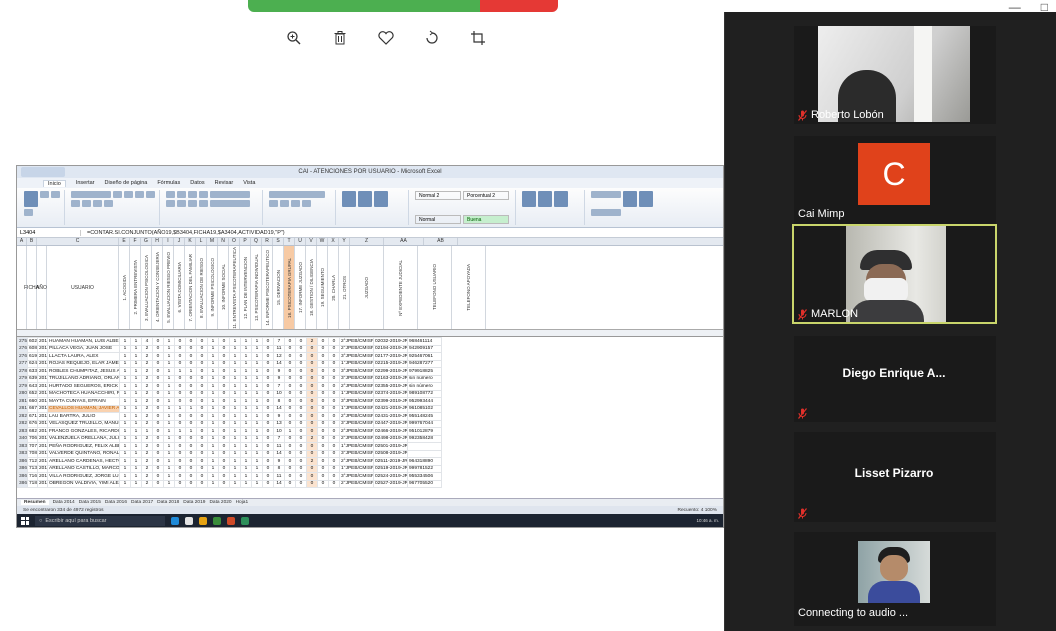  Describe the element at coordinates (64, 502) in the screenshot. I see `sheet-tab: Data 2014` at that location.